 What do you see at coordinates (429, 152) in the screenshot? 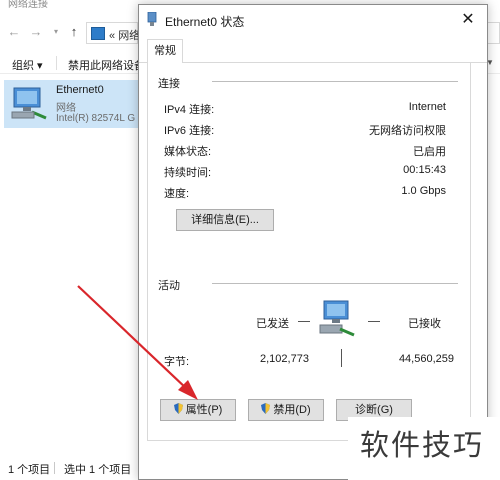
I see `media-state-value: 已启用` at bounding box center [429, 152].